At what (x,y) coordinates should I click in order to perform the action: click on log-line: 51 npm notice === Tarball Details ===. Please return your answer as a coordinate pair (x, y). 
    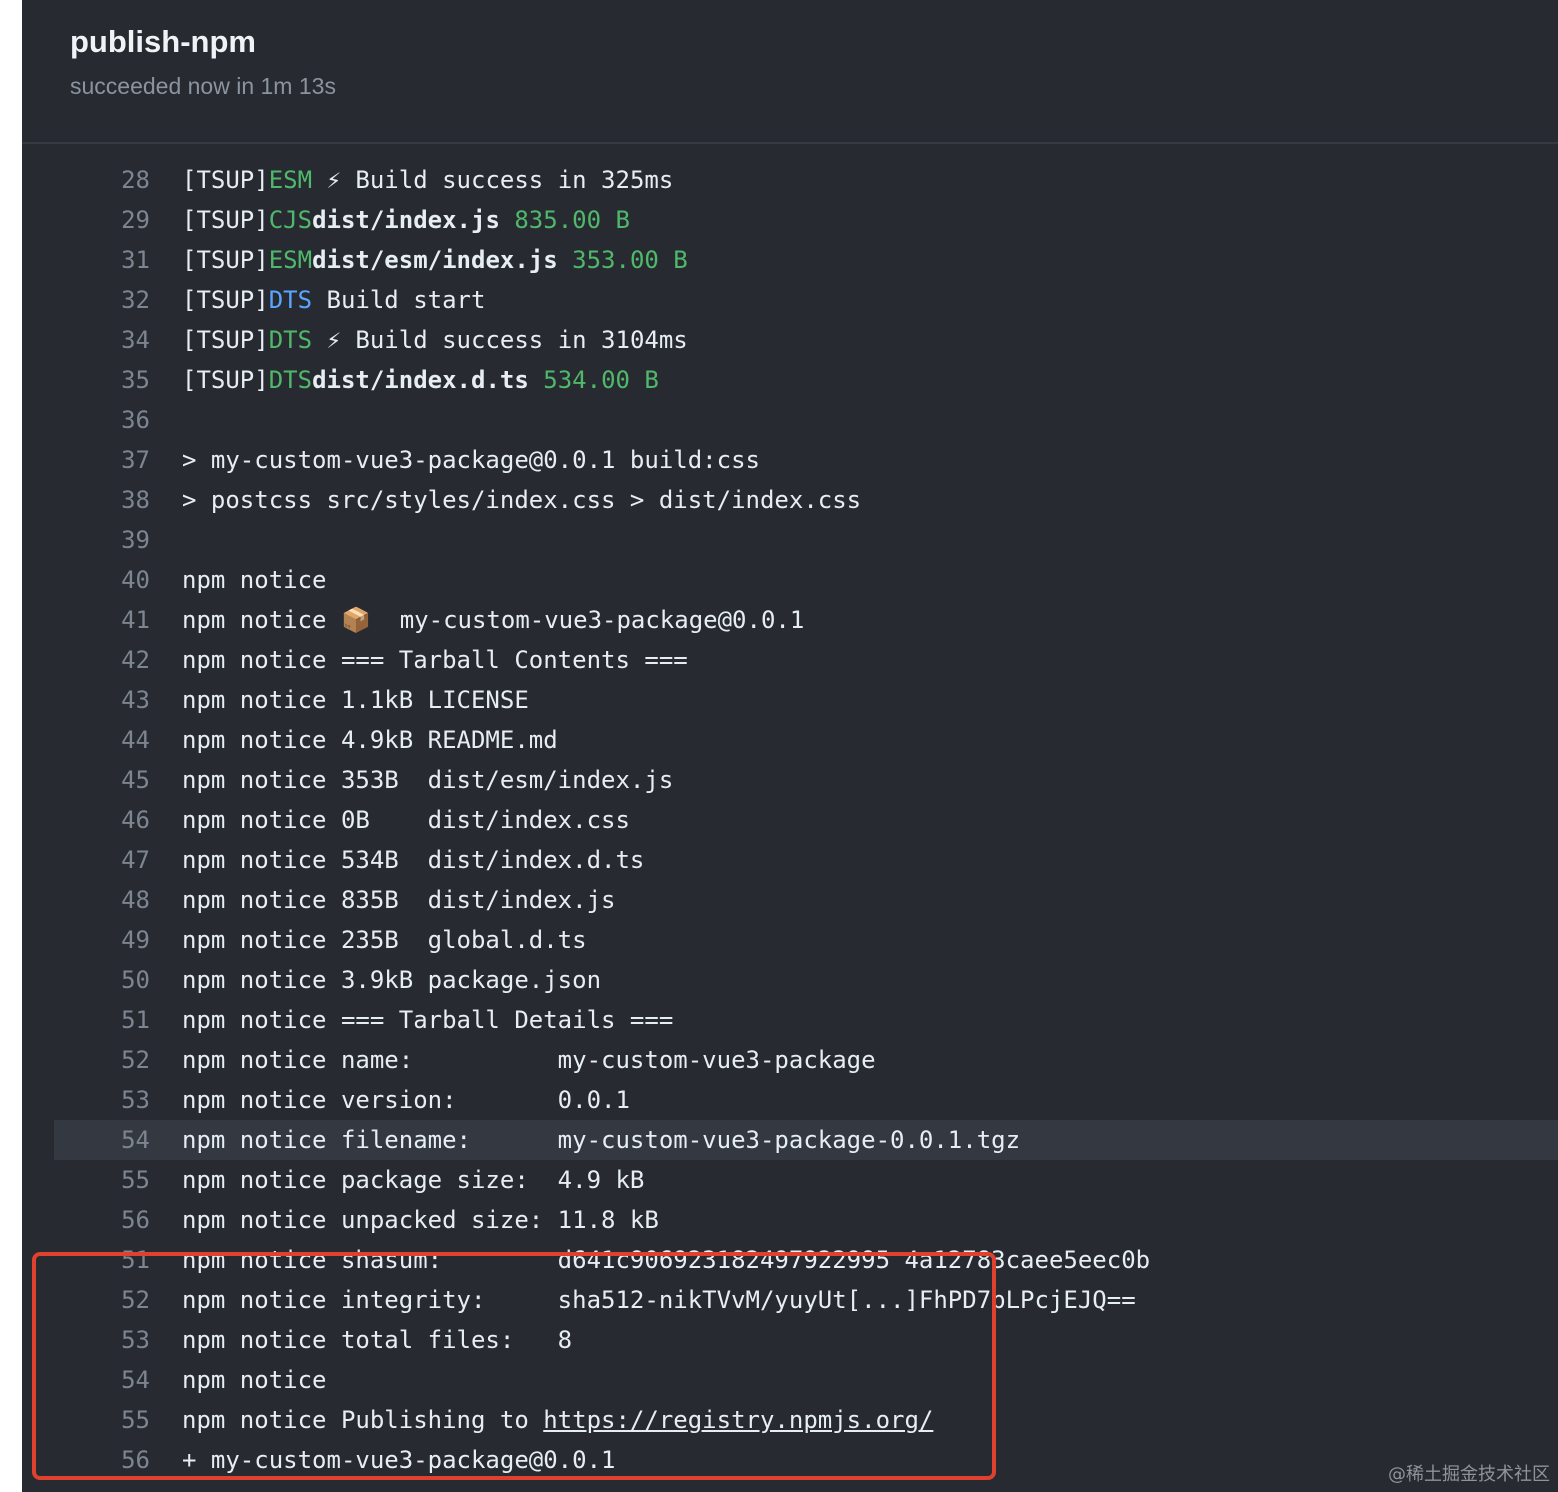
    Looking at the image, I should click on (790, 1020).